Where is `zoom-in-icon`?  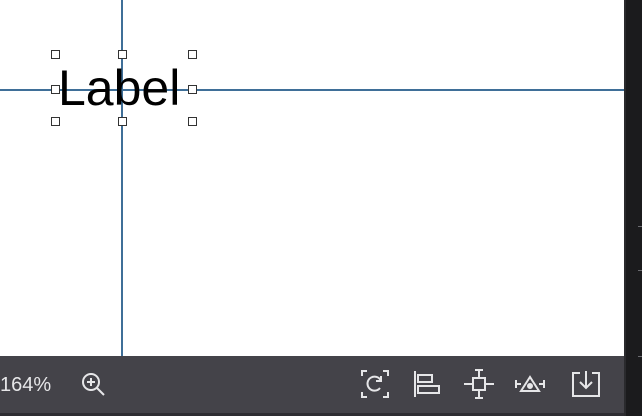 zoom-in-icon is located at coordinates (93, 384).